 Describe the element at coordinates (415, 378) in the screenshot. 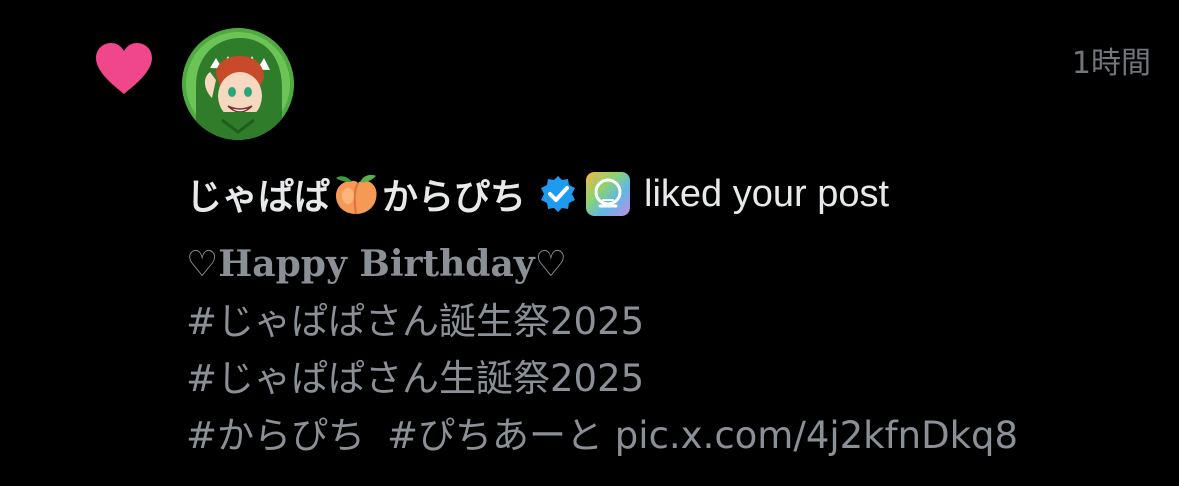

I see `hashtag: #じゃぱぱさん生誕祭2025` at that location.